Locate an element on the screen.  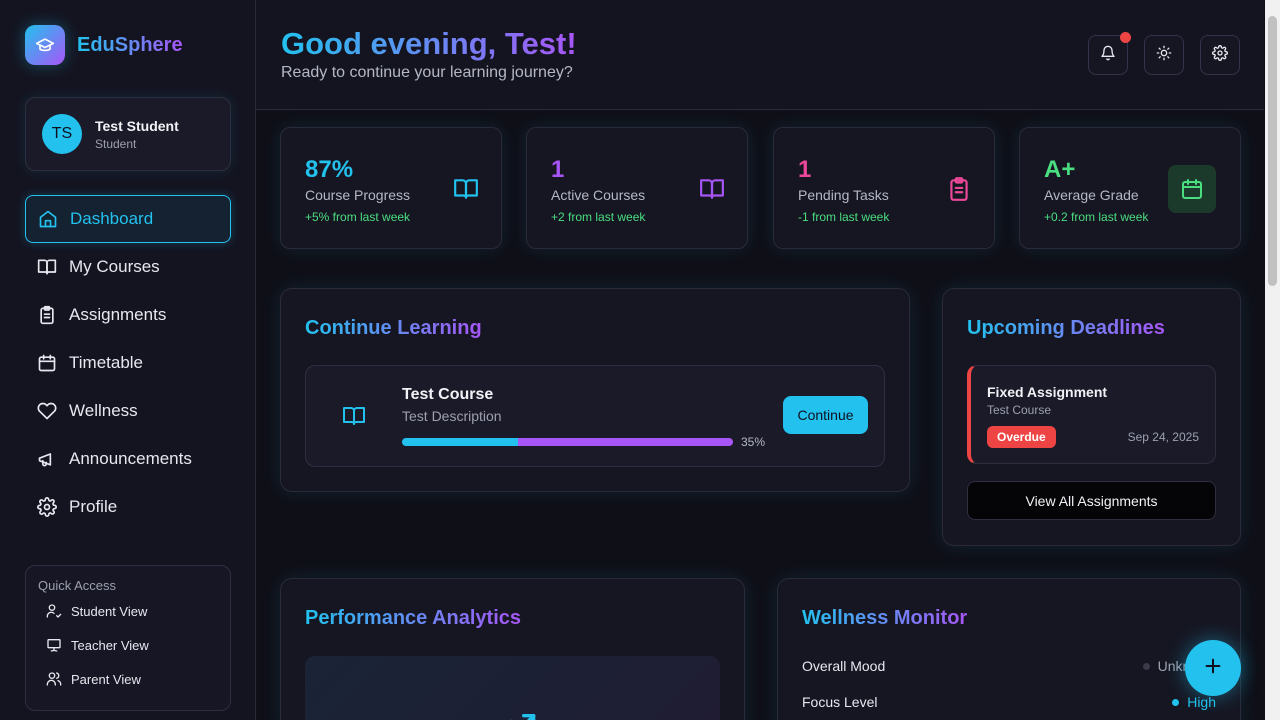
section-title: Continue Learning is located at coordinates (393, 328).